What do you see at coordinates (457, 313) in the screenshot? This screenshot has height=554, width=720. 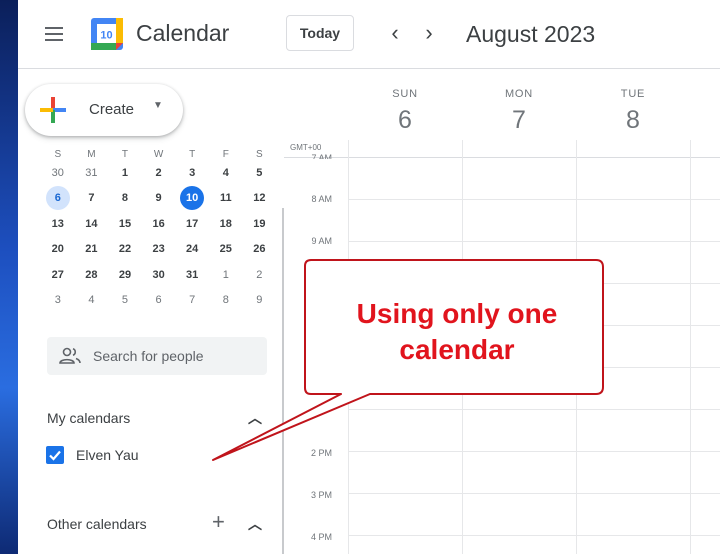 I see `callout-line-1: Using only one` at bounding box center [457, 313].